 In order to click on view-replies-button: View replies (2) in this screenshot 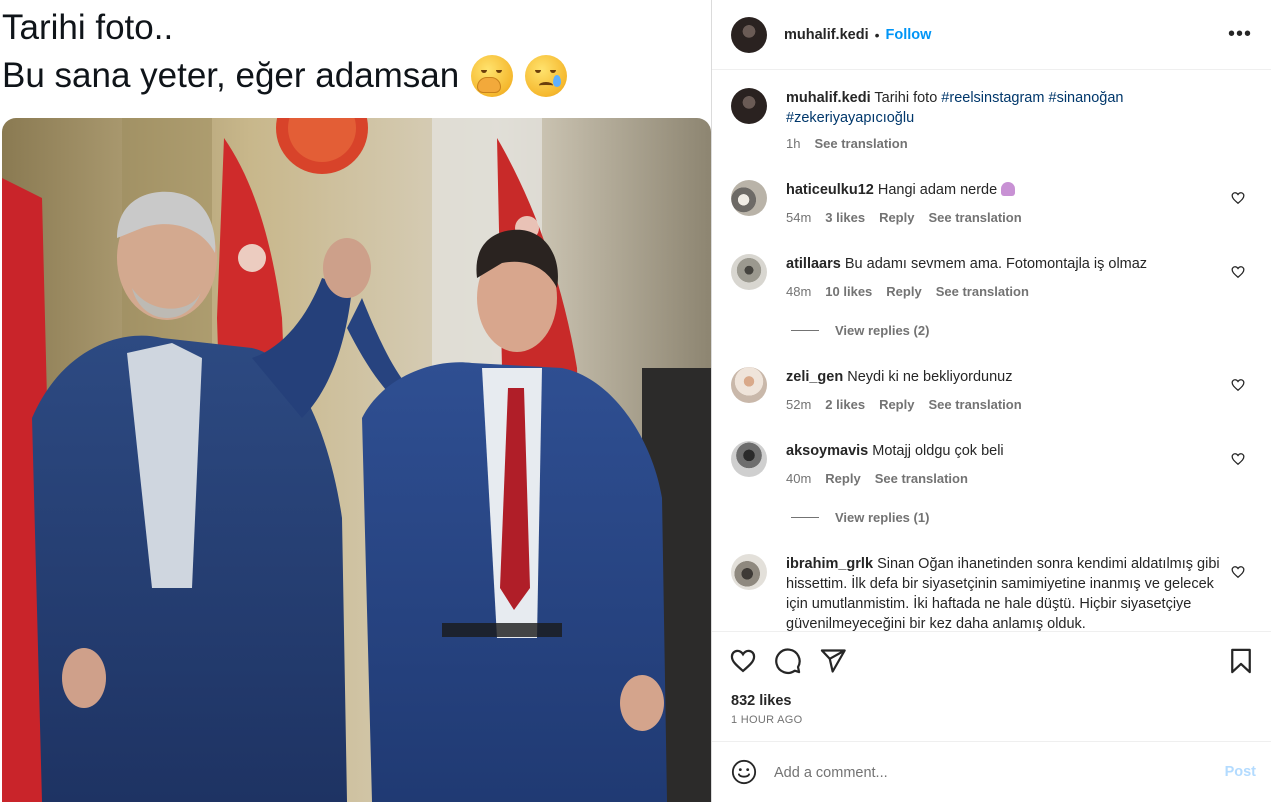, I will do `click(860, 330)`.